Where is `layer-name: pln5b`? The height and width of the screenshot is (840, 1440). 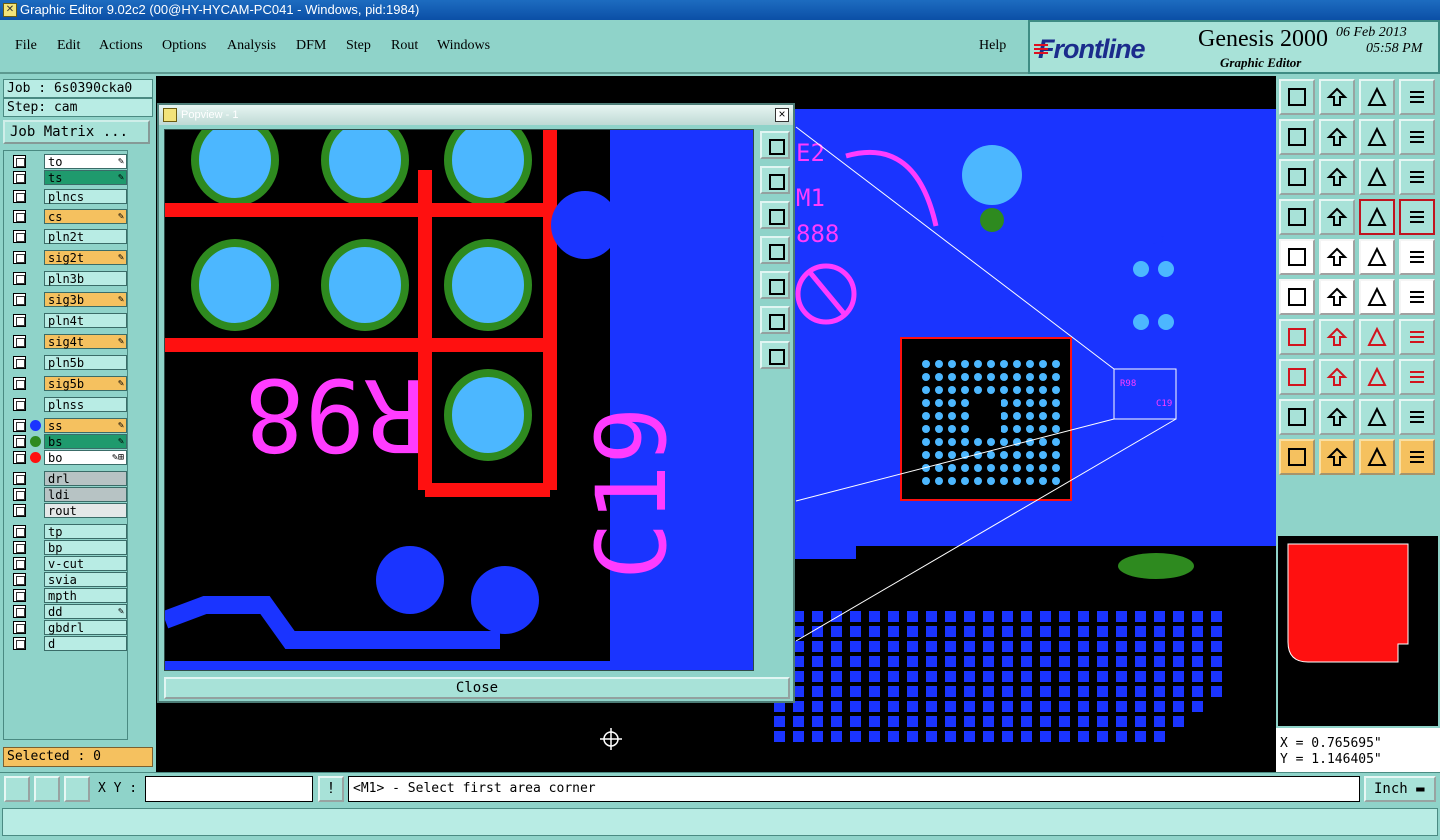
layer-name: pln5b is located at coordinates (85, 362).